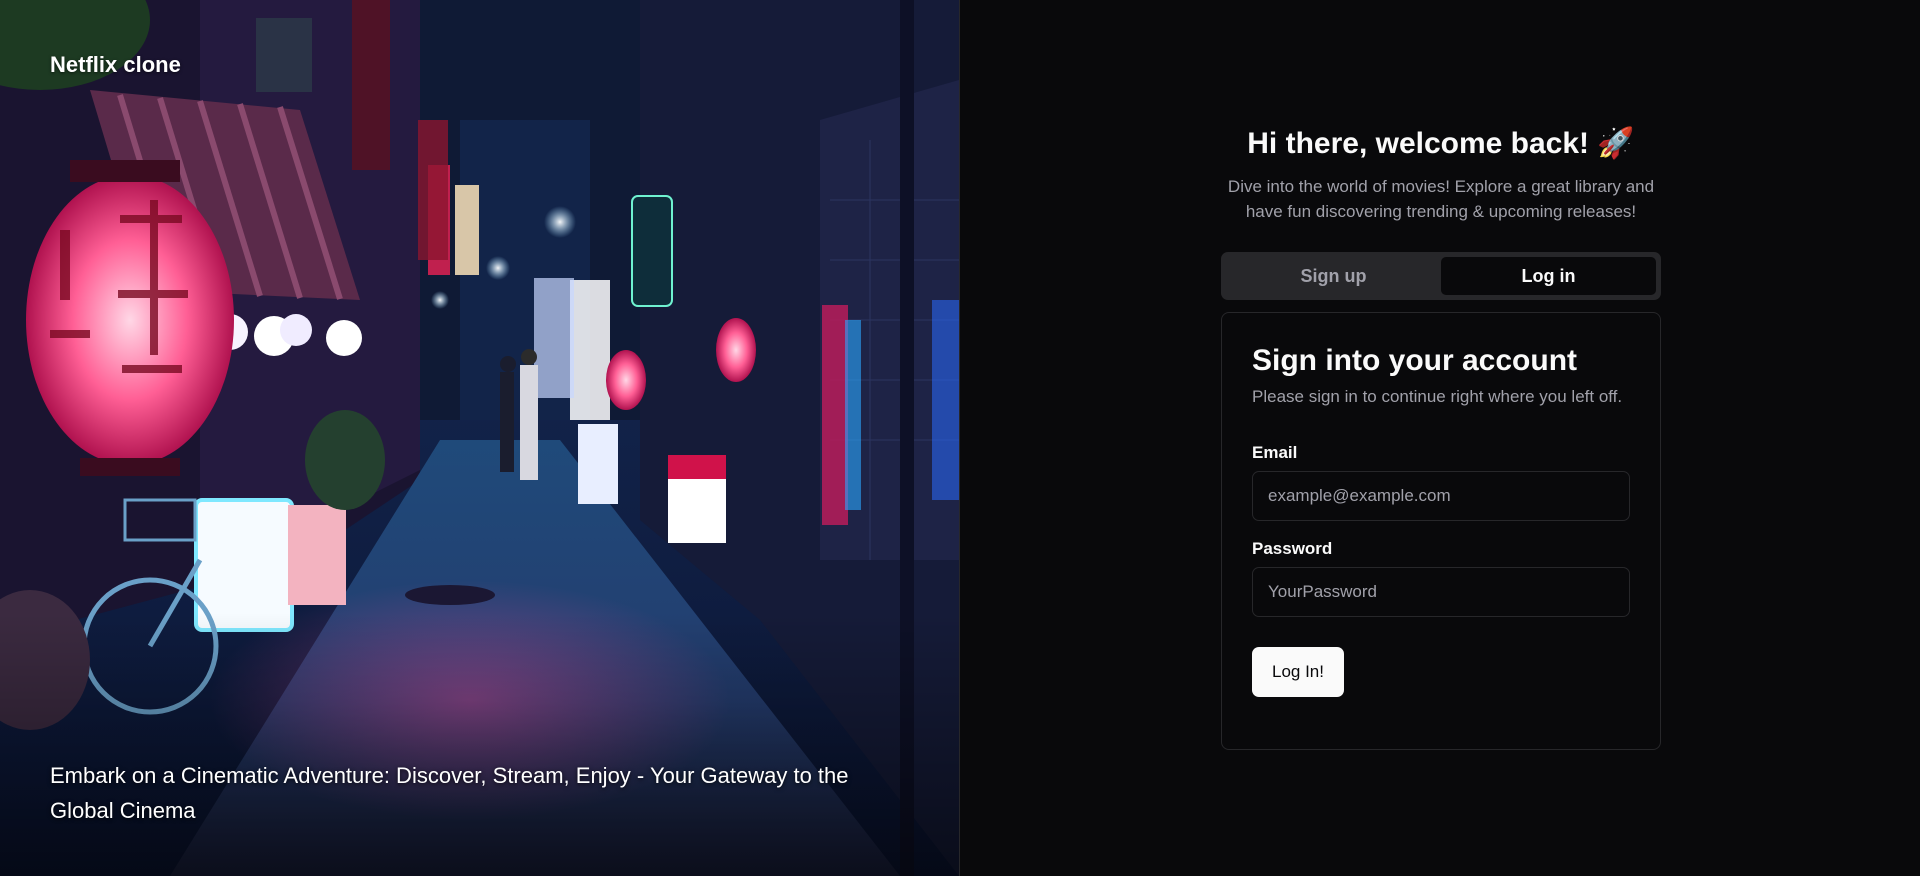  I want to click on card-title: Sign into your account, so click(1415, 360).